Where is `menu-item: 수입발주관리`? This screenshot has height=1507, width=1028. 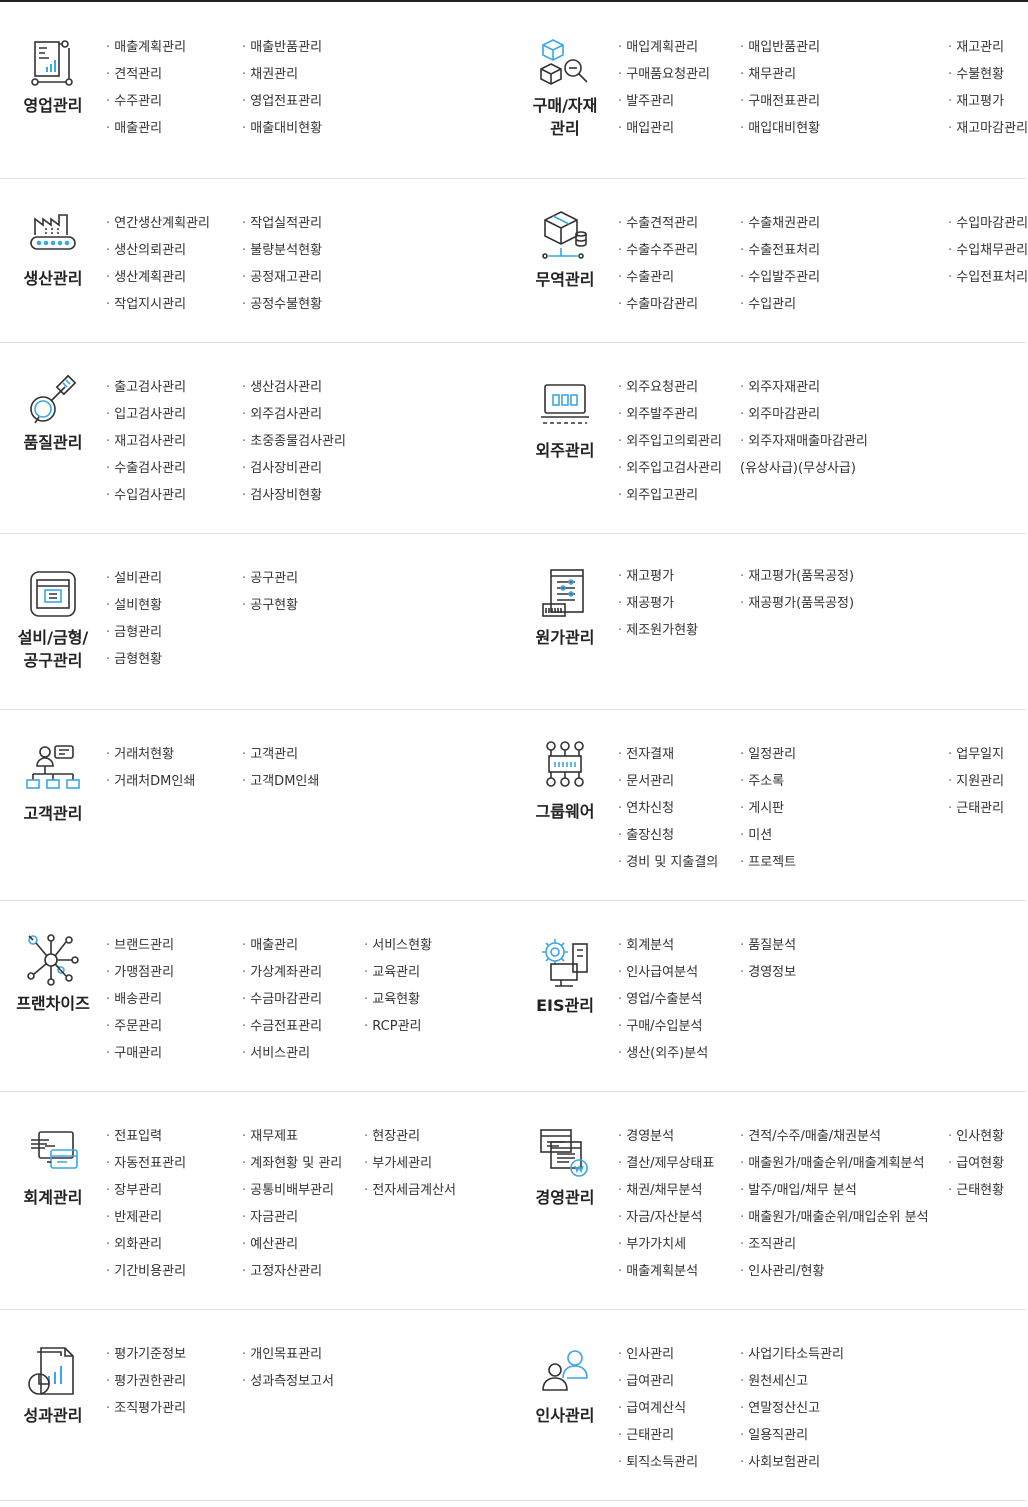 menu-item: 수입발주관리 is located at coordinates (780, 277).